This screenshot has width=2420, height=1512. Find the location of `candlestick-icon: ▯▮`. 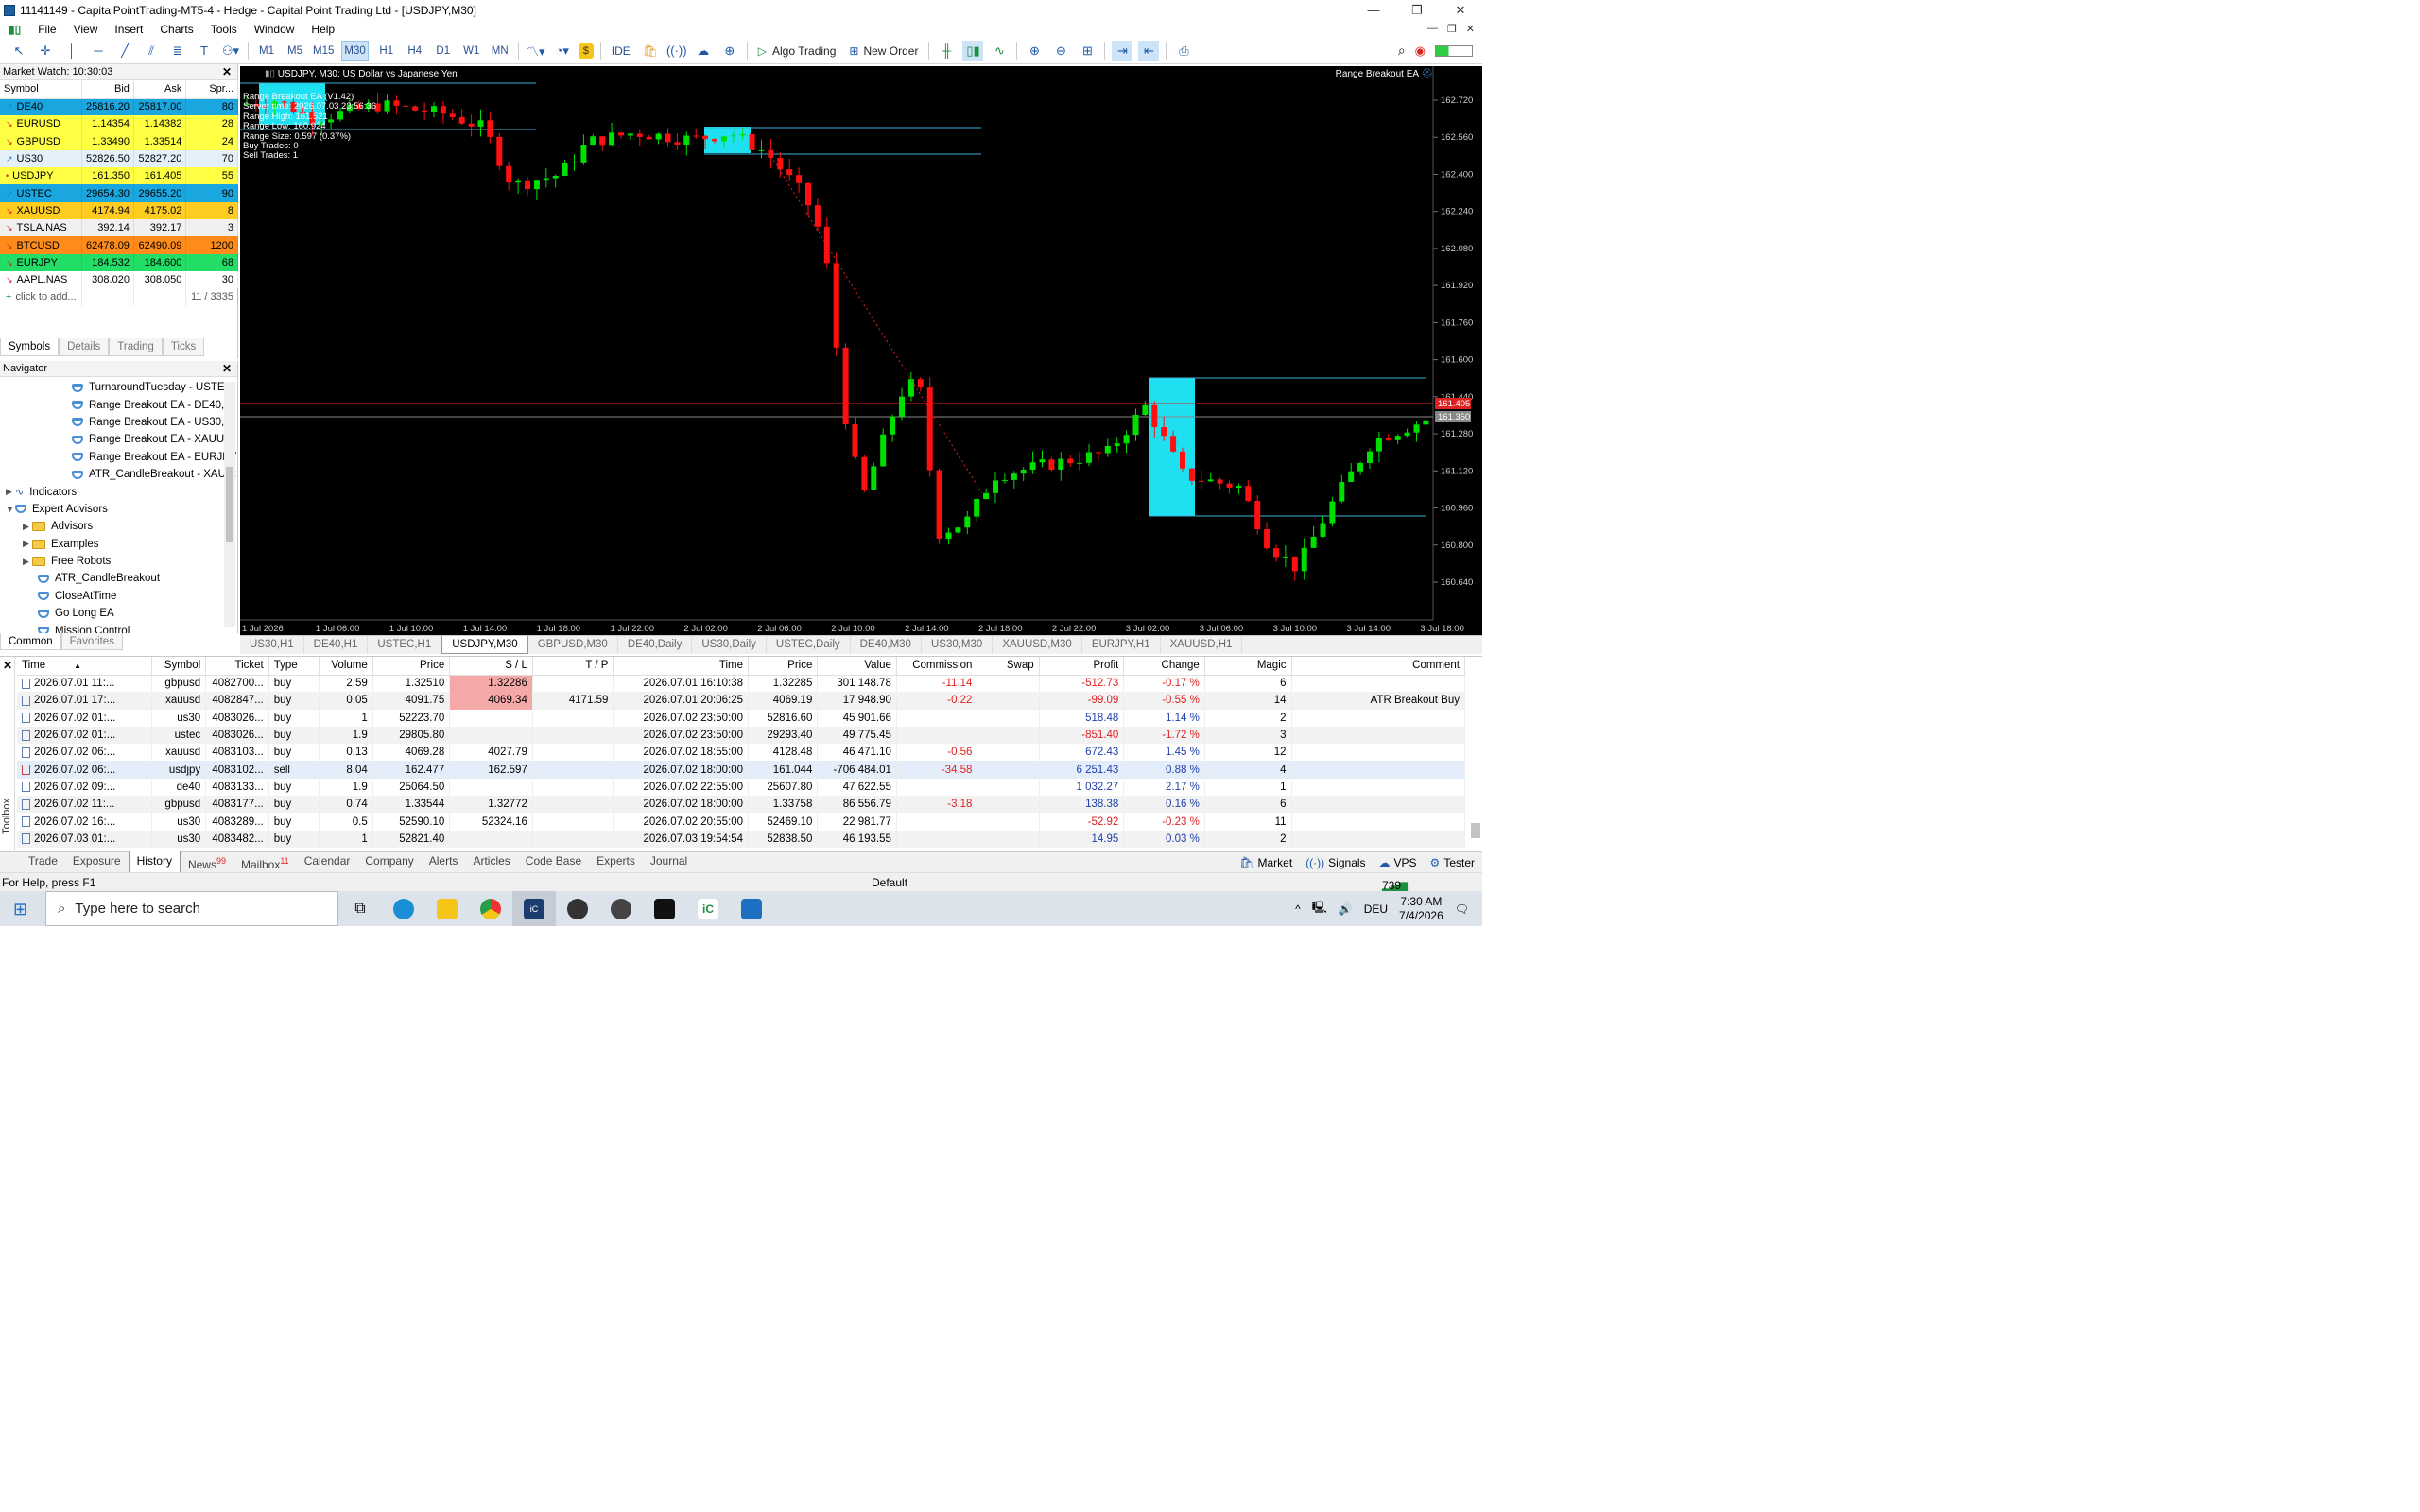

candlestick-icon: ▯▮ is located at coordinates (973, 50).